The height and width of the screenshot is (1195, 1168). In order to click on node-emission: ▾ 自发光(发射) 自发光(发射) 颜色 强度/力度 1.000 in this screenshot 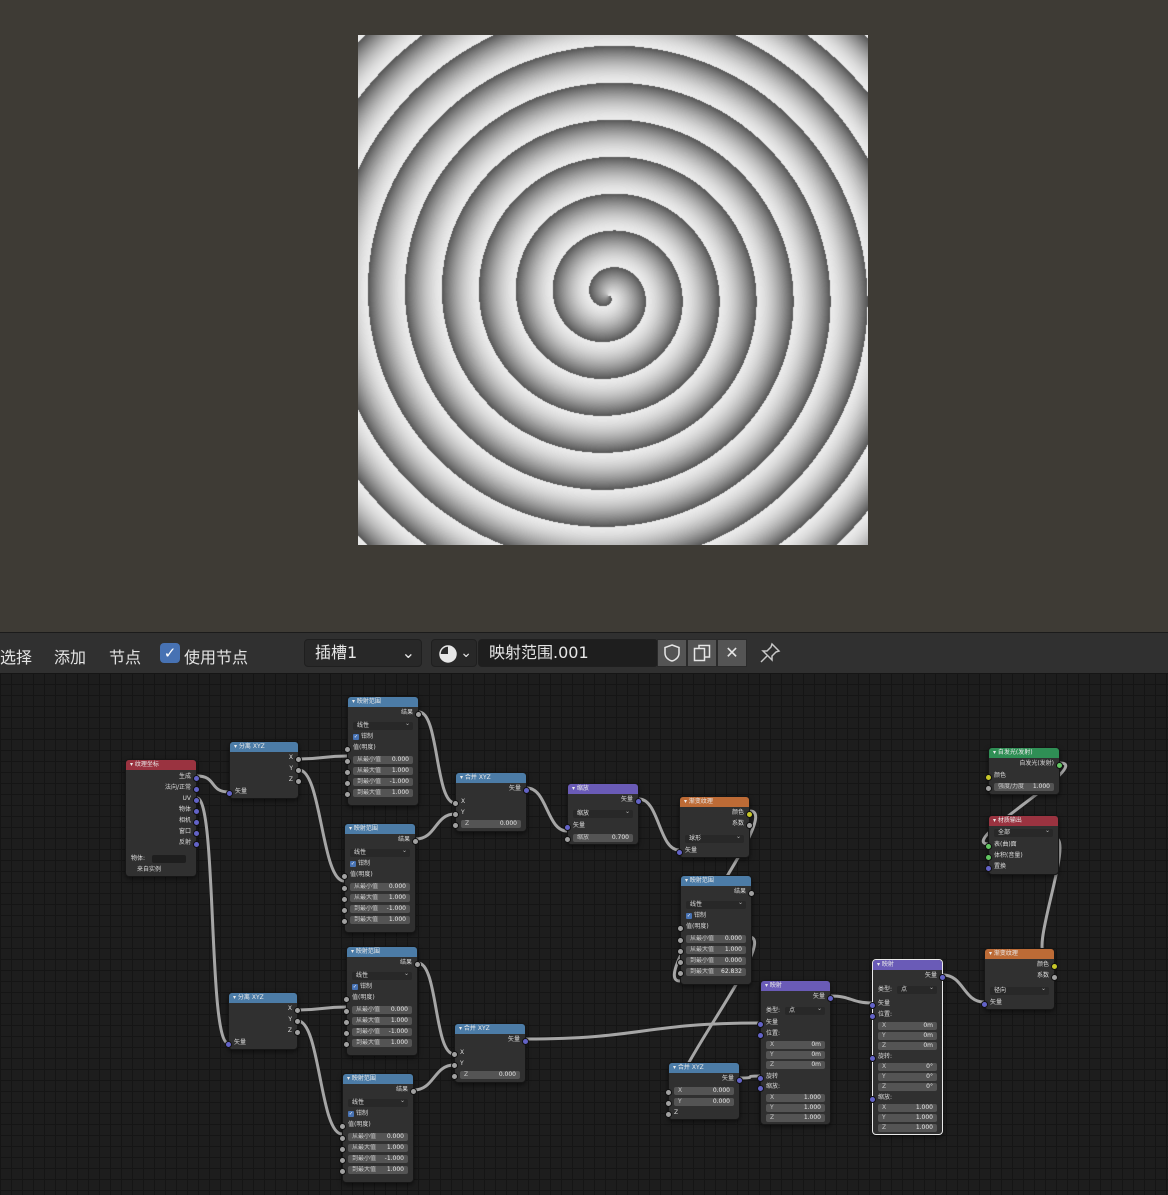, I will do `click(1024, 771)`.